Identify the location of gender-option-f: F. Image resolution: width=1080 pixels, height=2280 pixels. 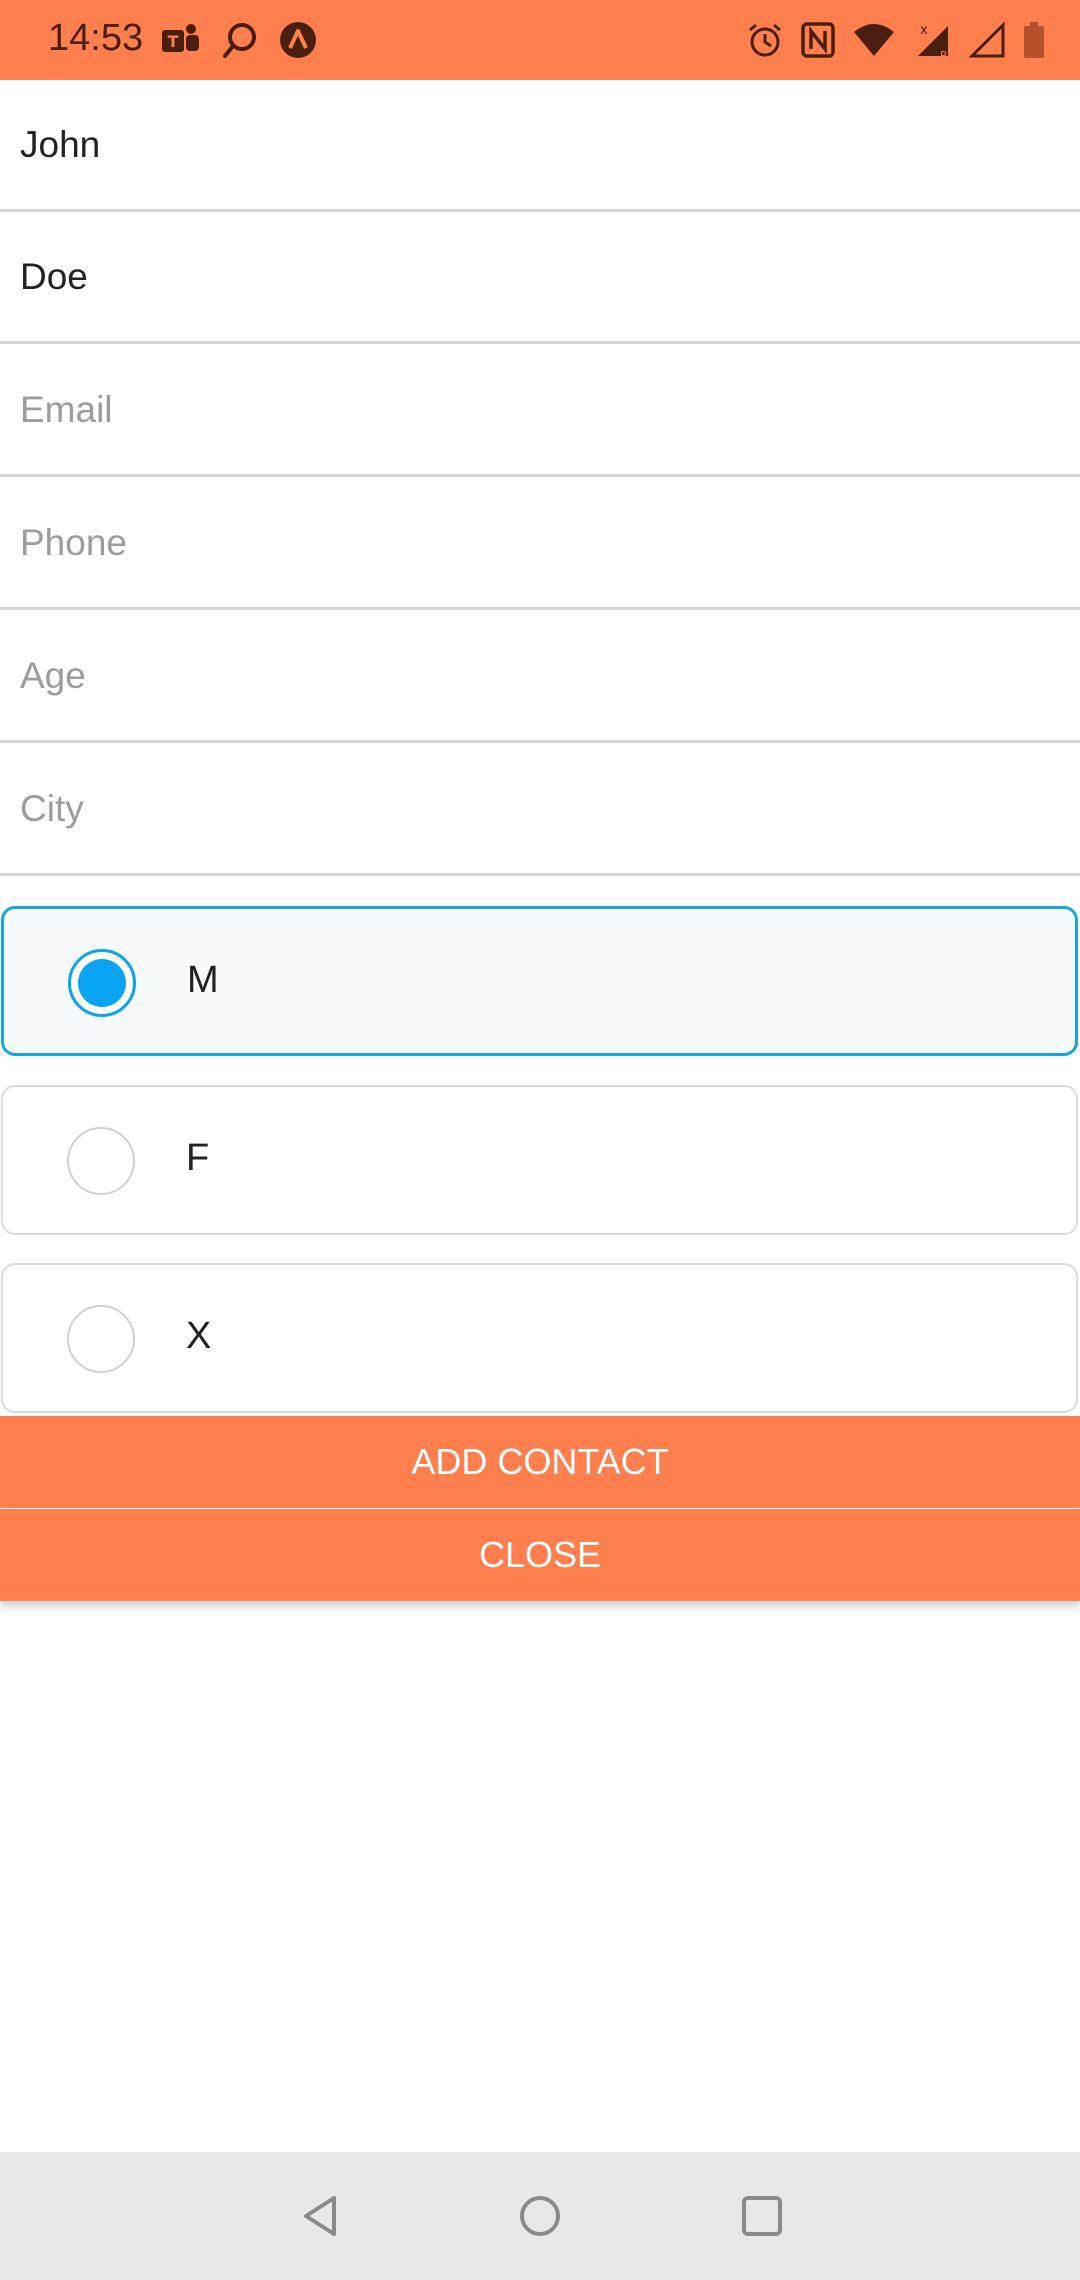
(539, 1160).